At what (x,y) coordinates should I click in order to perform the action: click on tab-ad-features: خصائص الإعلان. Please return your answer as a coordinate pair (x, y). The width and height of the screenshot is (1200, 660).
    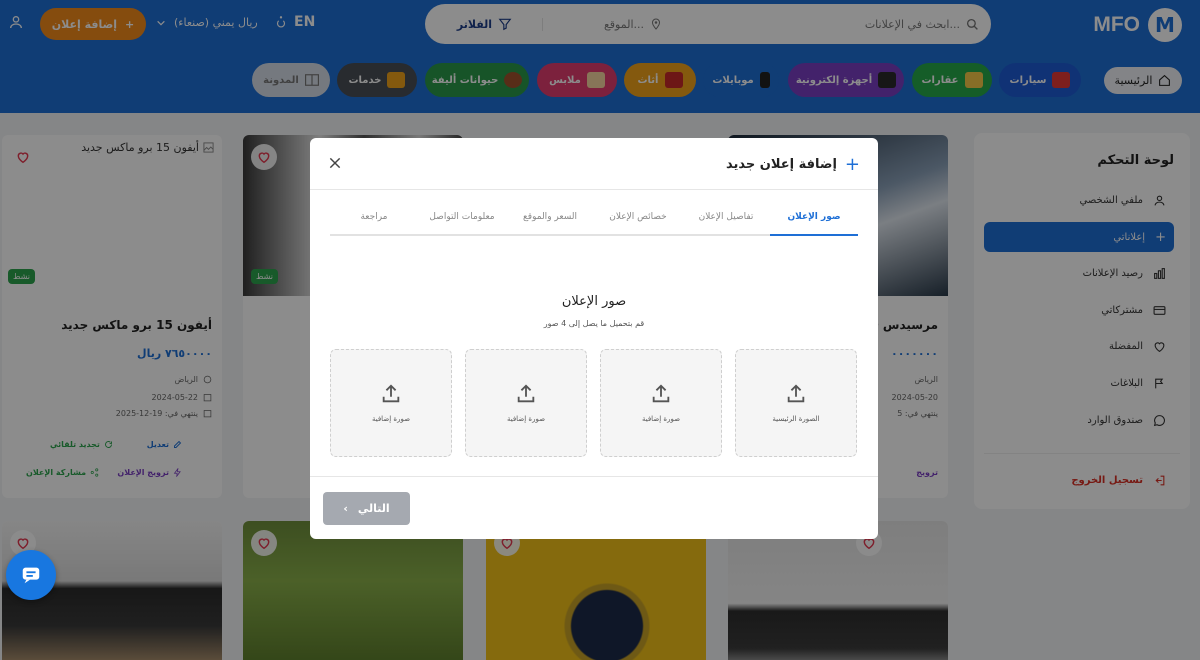
    Looking at the image, I should click on (638, 220).